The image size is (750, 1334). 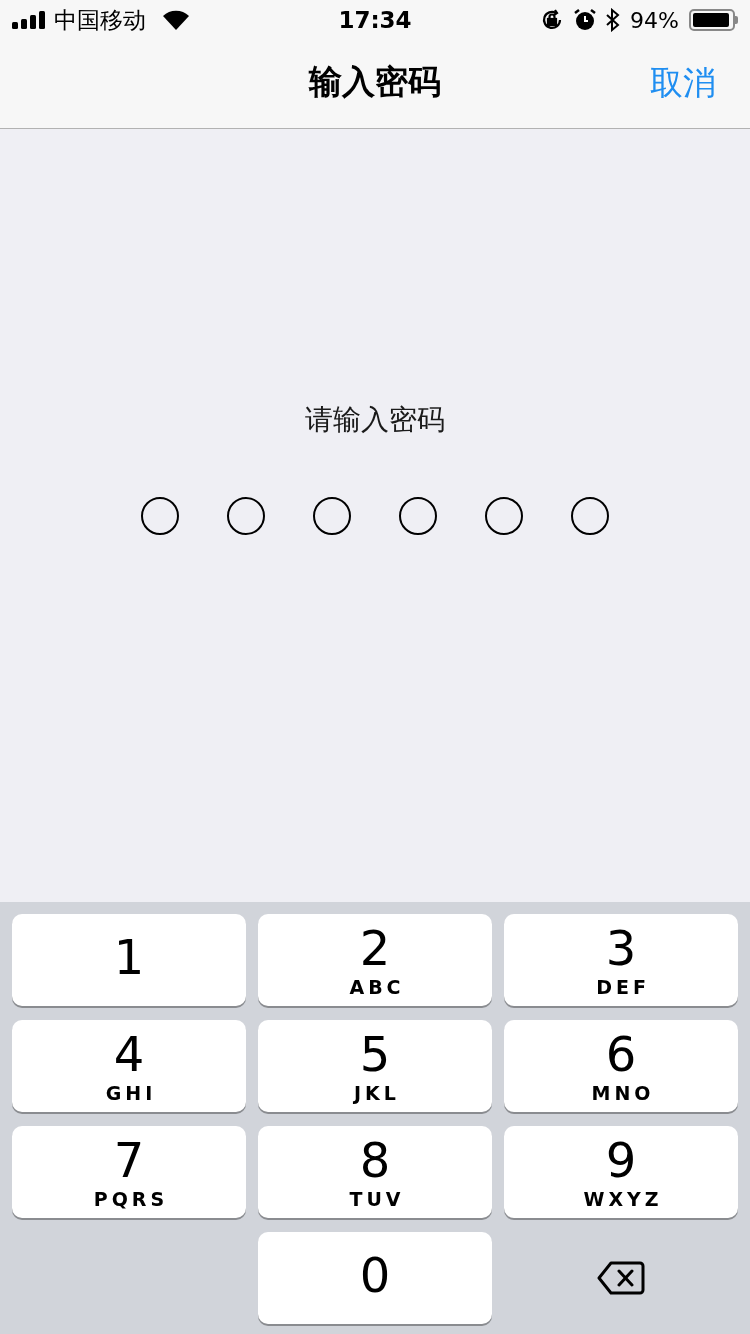 What do you see at coordinates (375, 81) in the screenshot?
I see `nav-title: 输入密码` at bounding box center [375, 81].